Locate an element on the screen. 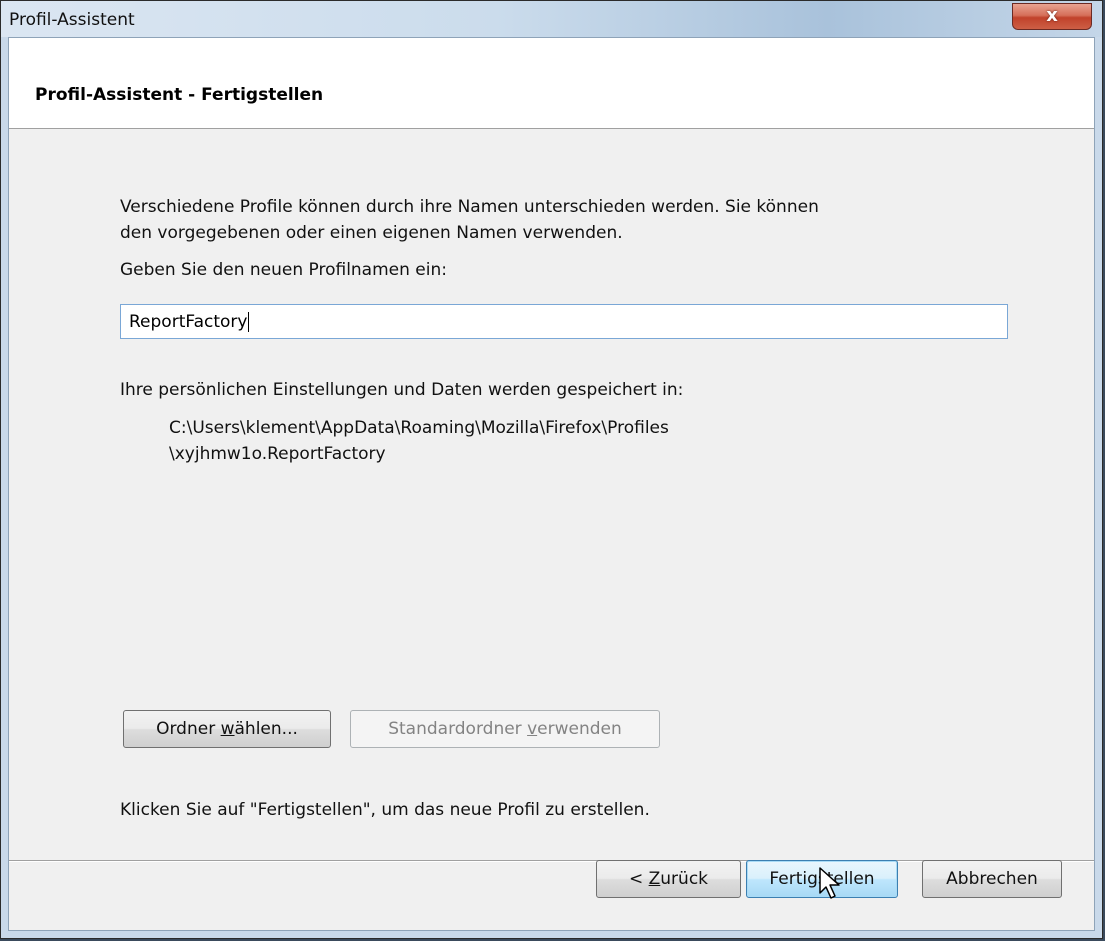 This screenshot has width=1105, height=941. close-icon: x is located at coordinates (1052, 15).